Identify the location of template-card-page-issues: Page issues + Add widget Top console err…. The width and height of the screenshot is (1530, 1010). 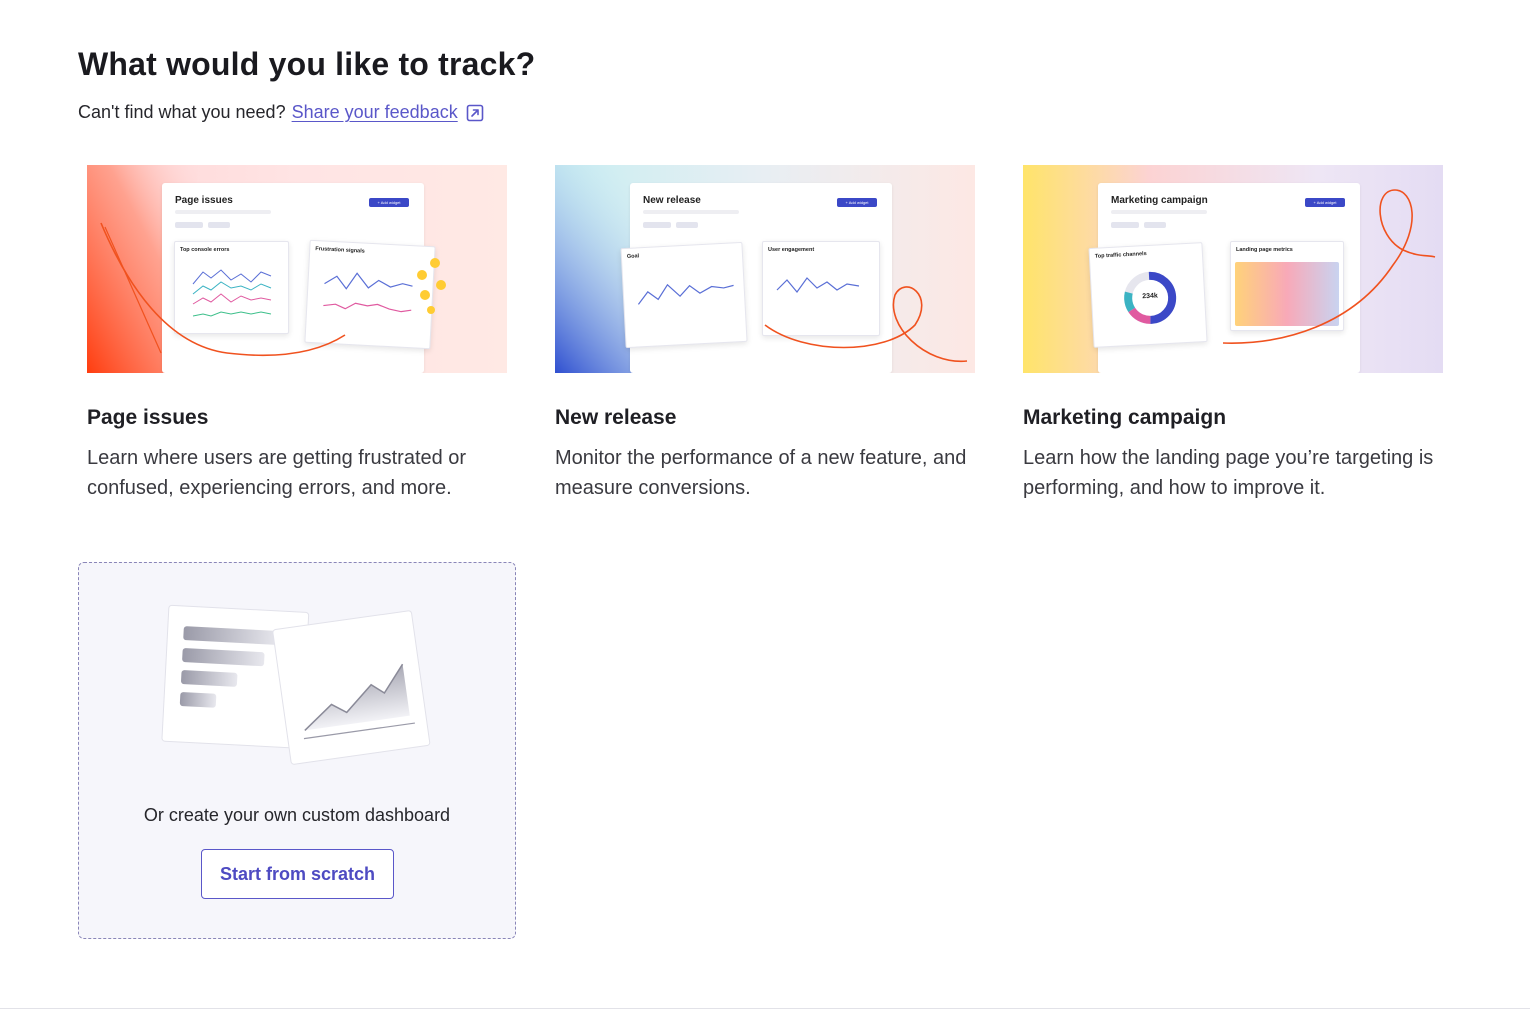
(297, 334).